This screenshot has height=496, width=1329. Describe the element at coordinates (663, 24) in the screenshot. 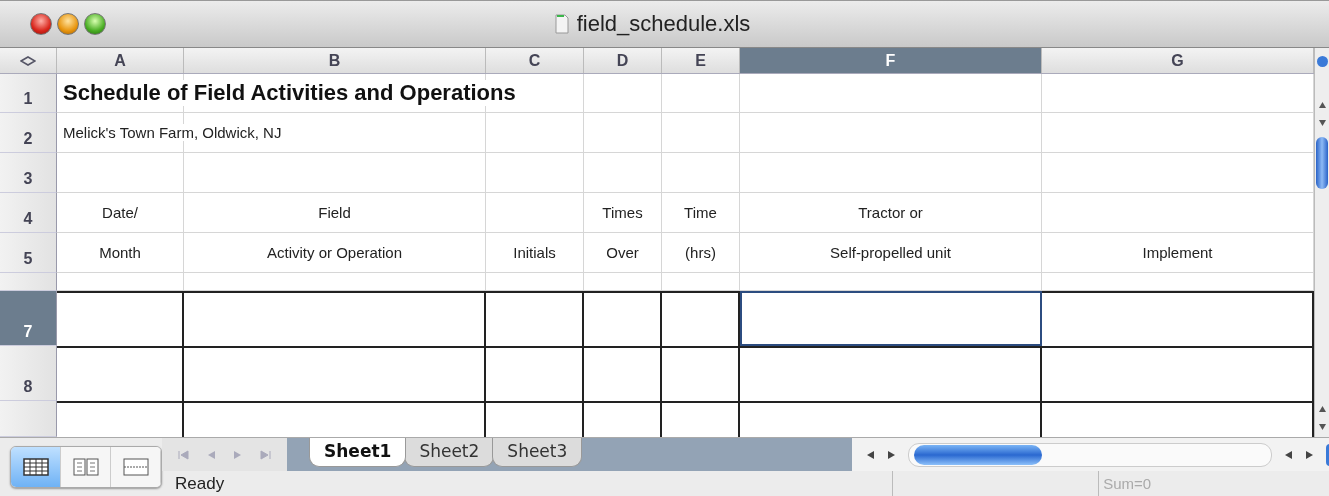

I see `window-title: field_schedule.xls` at that location.